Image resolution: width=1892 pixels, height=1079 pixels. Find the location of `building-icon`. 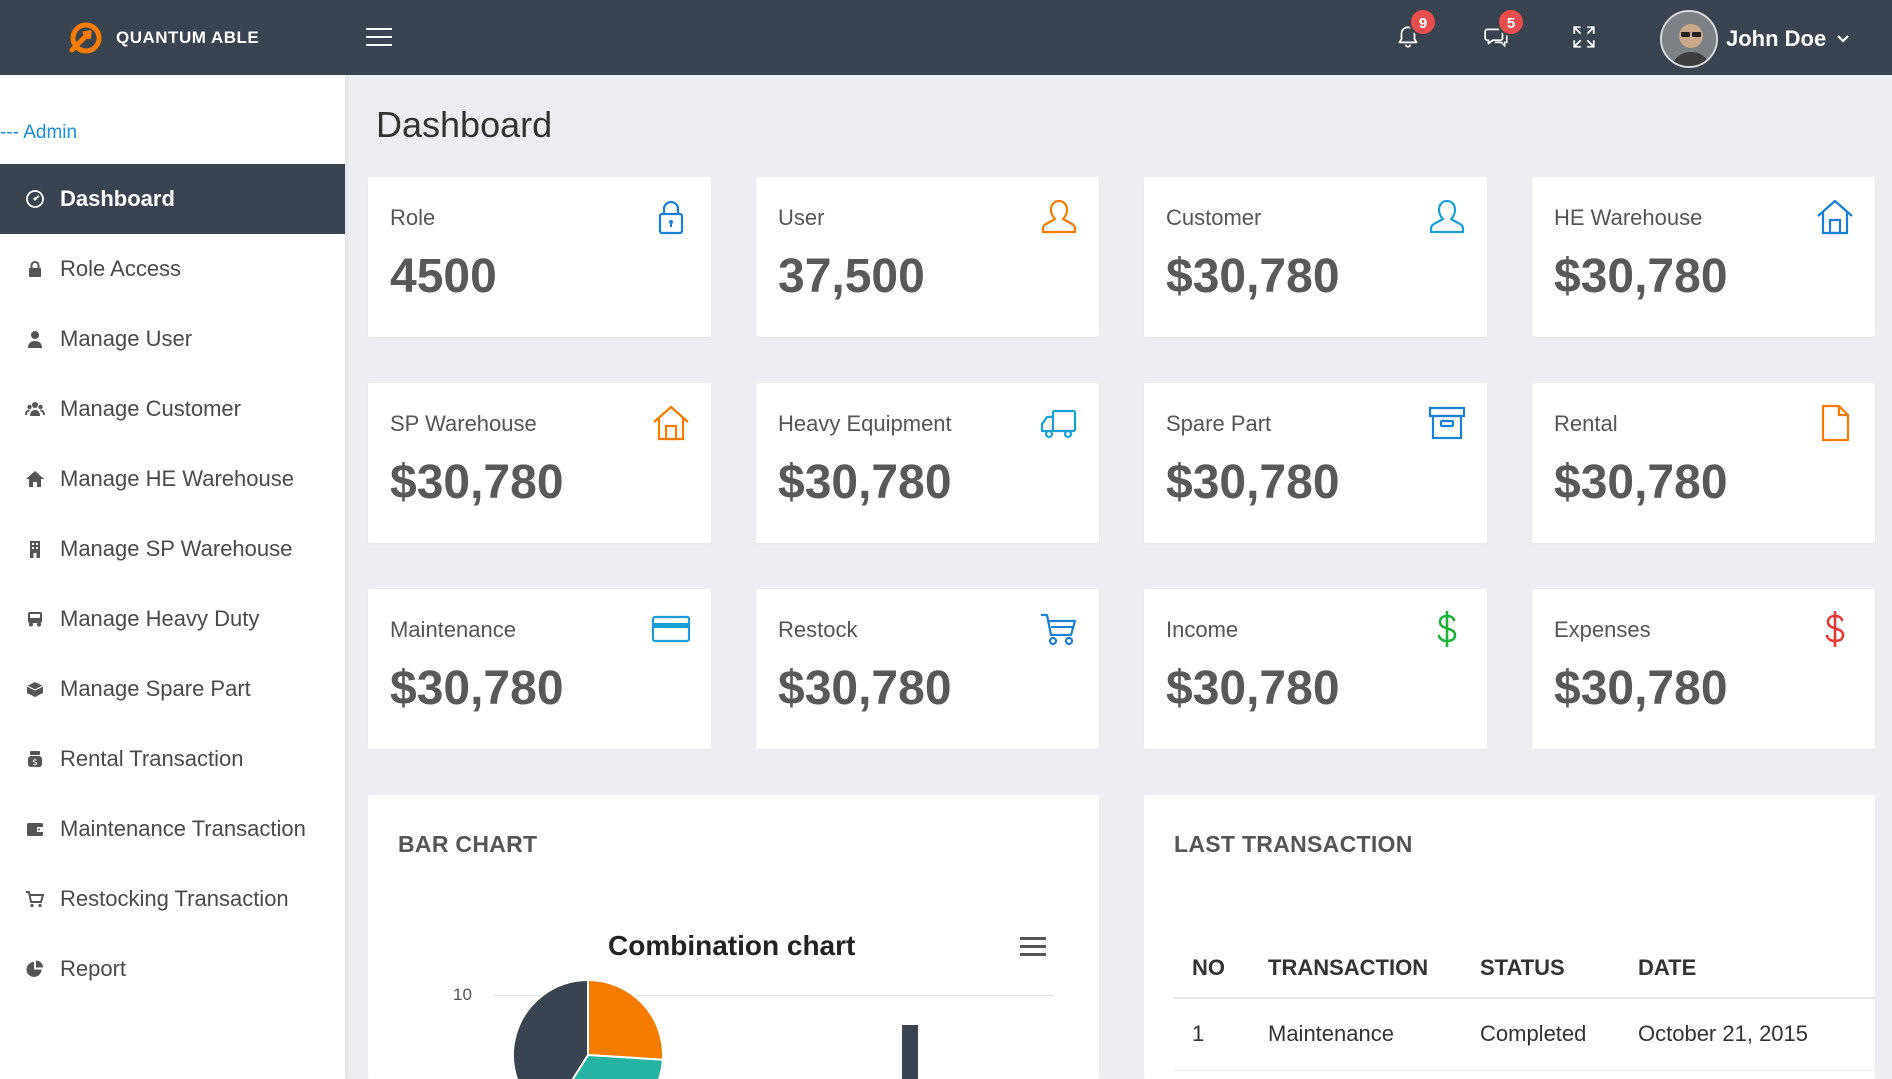

building-icon is located at coordinates (35, 549).